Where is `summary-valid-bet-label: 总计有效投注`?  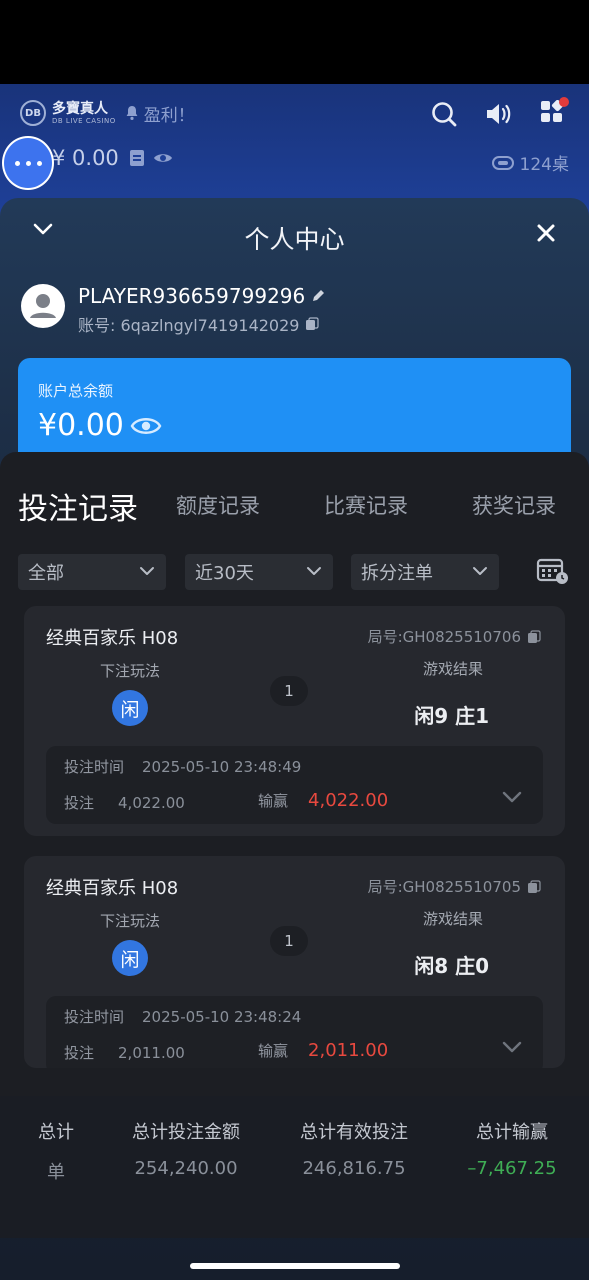 summary-valid-bet-label: 总计有效投注 is located at coordinates (354, 1132).